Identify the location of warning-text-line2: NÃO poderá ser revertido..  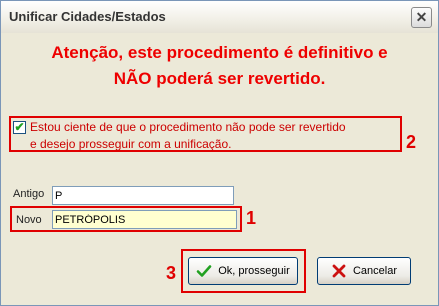
(219, 78).